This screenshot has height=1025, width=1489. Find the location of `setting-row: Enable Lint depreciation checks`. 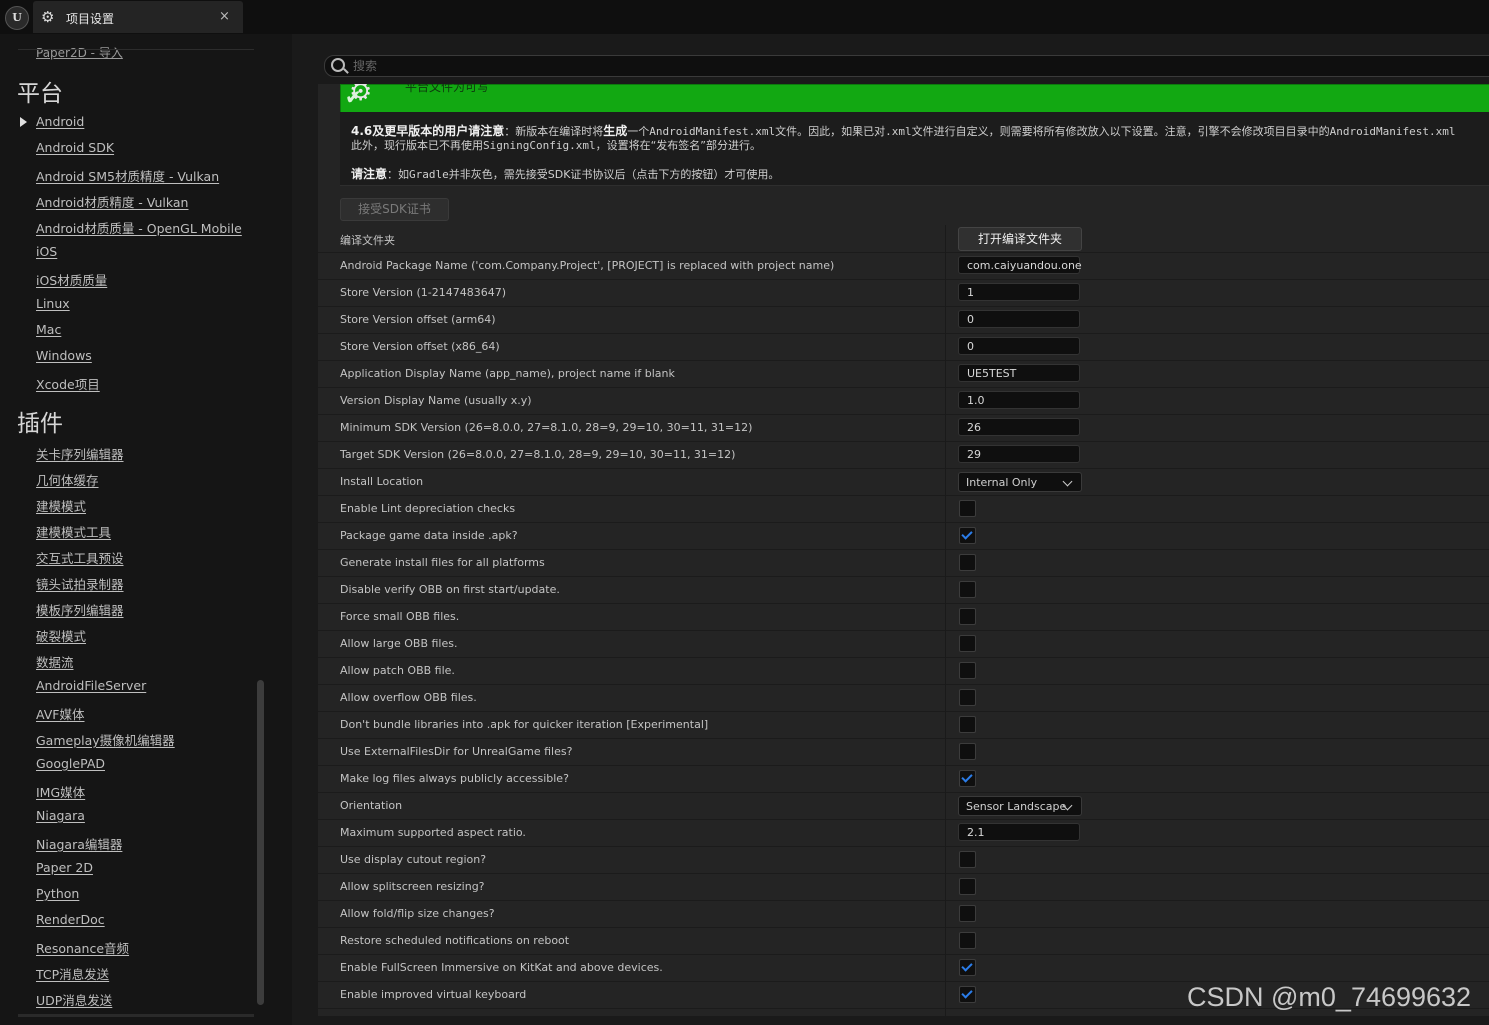

setting-row: Enable Lint depreciation checks is located at coordinates (903, 509).